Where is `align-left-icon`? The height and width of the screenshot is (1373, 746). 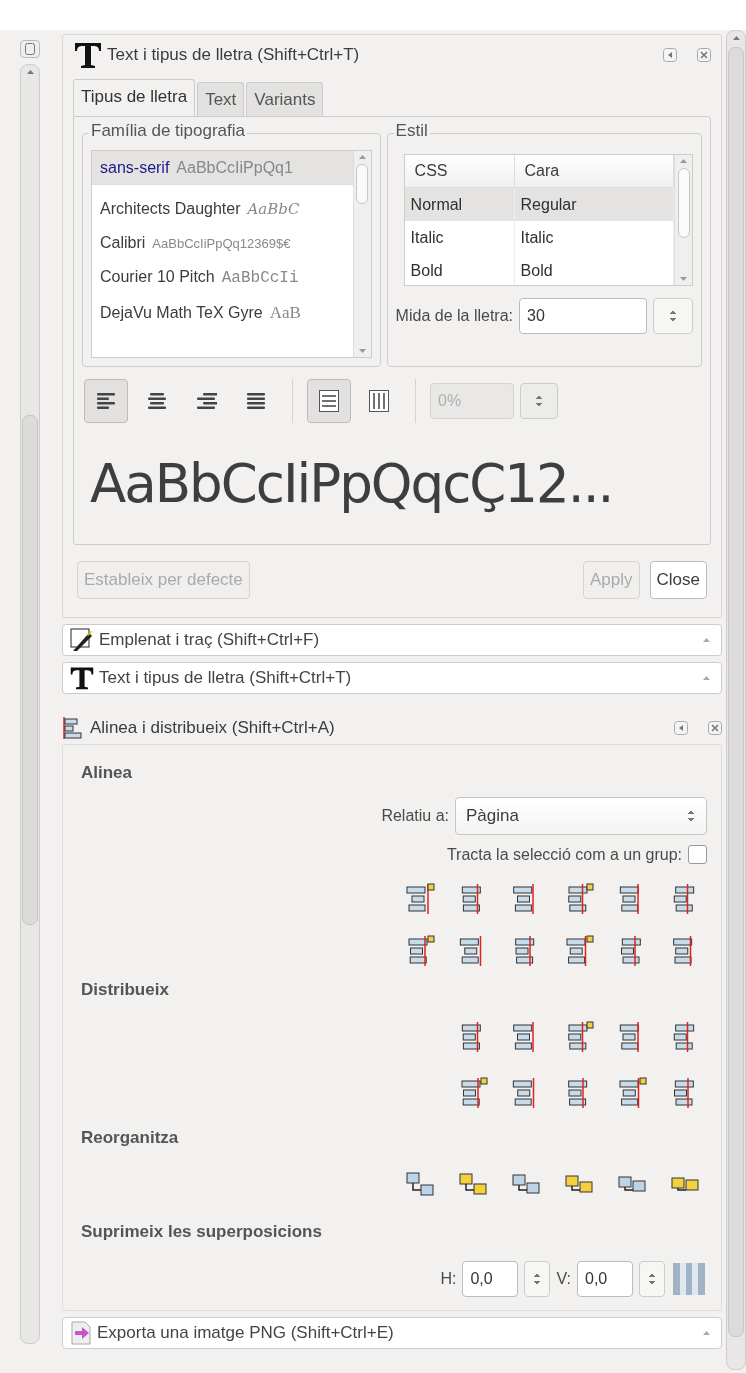
align-left-icon is located at coordinates (106, 401).